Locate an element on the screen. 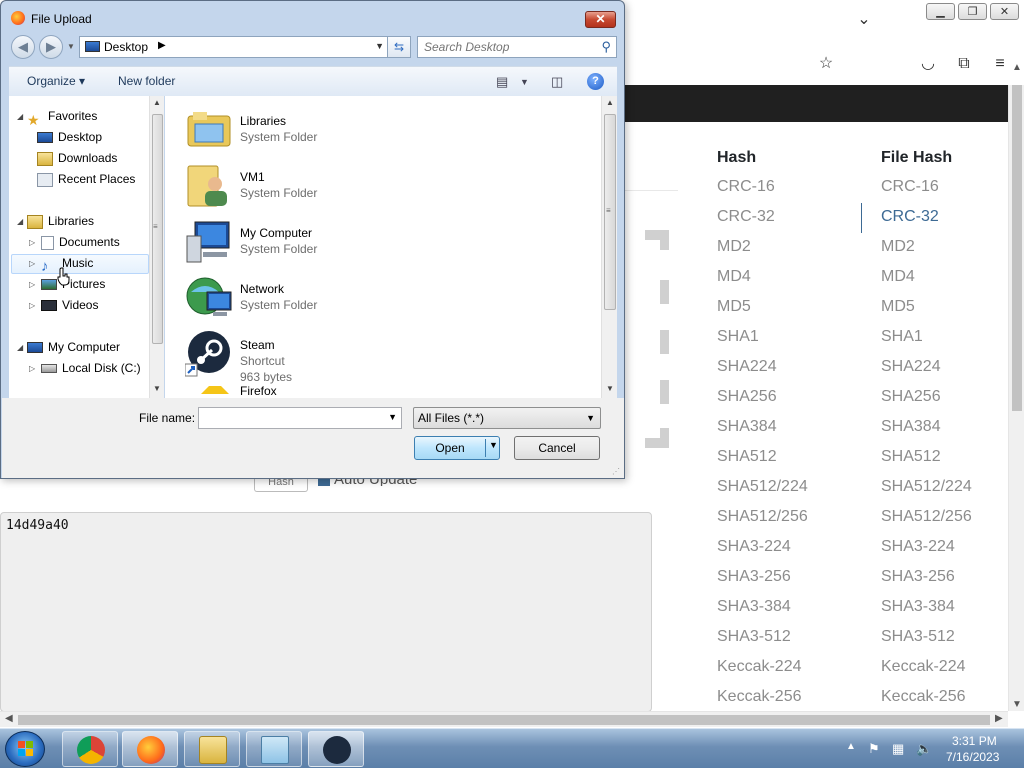 This screenshot has height=771, width=1024. action-center-icon: ⚑ is located at coordinates (874, 749).